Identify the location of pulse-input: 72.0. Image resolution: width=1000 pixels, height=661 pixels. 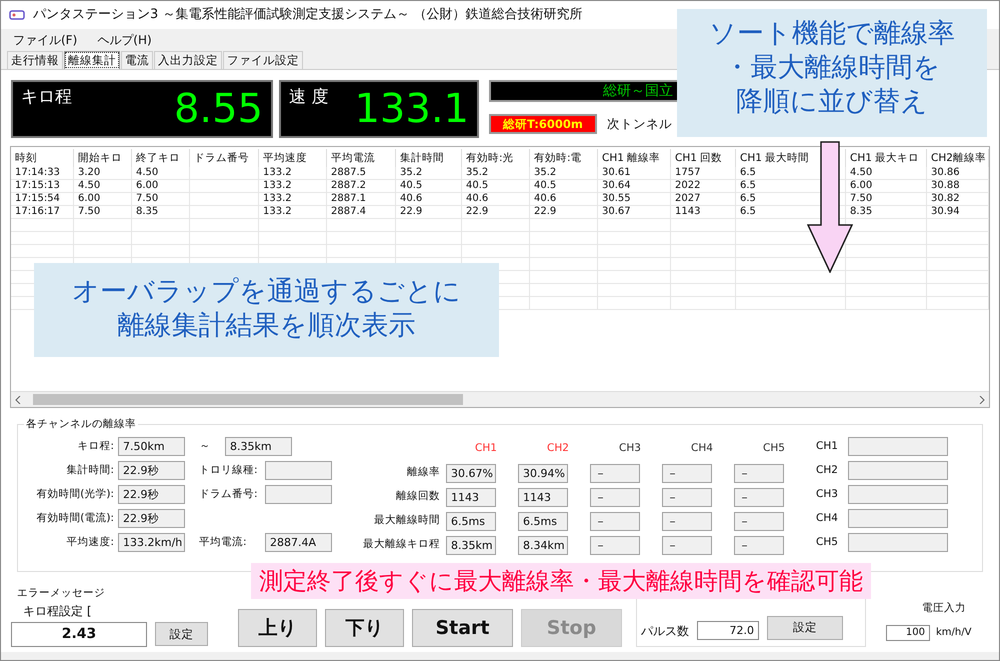
(728, 630).